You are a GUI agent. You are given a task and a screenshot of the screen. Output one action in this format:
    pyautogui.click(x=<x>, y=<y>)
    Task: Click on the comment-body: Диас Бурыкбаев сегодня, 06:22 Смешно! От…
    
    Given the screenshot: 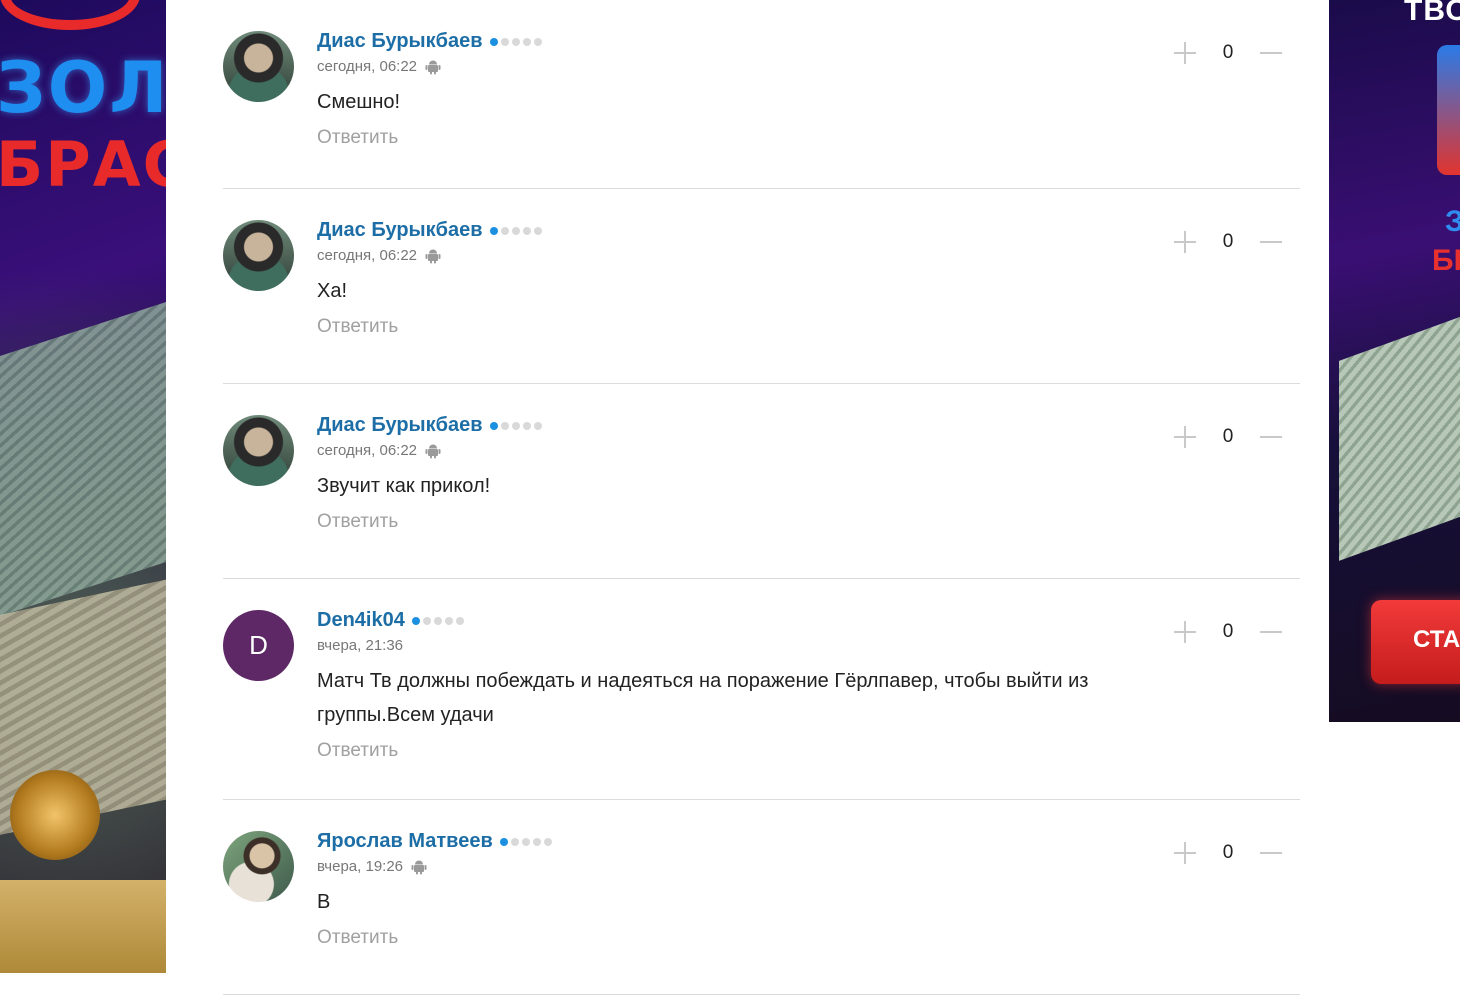 What is the action you would take?
    pyautogui.click(x=808, y=89)
    